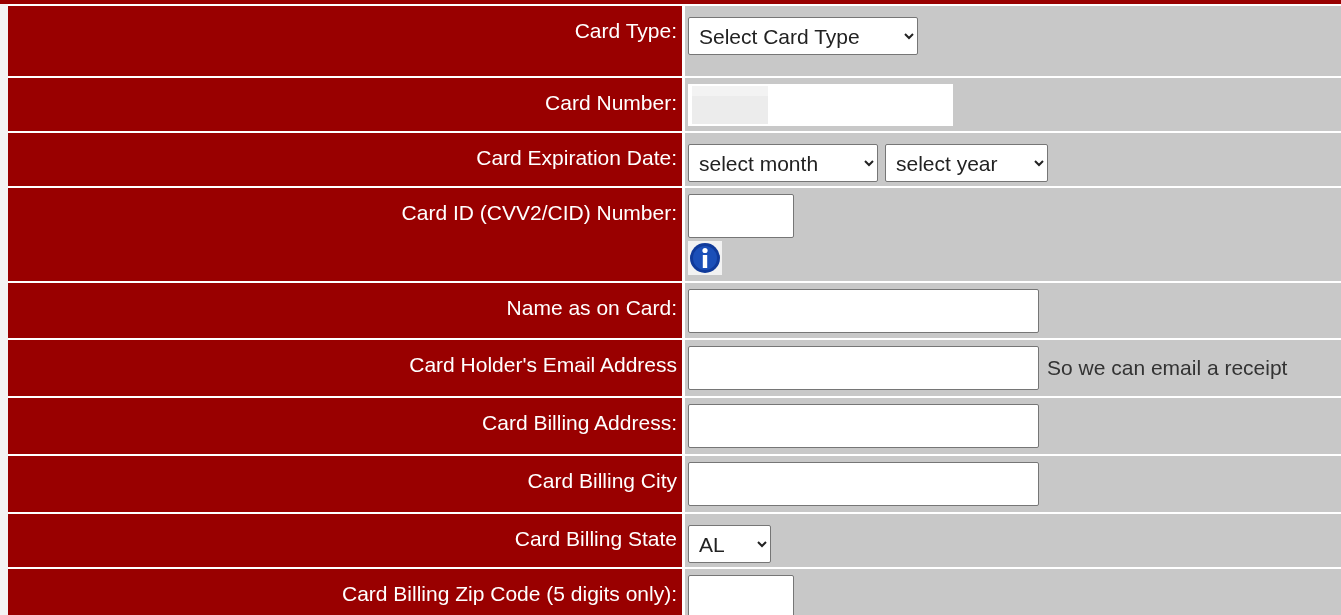  I want to click on field-label: Card Billing Address:, so click(579, 423).